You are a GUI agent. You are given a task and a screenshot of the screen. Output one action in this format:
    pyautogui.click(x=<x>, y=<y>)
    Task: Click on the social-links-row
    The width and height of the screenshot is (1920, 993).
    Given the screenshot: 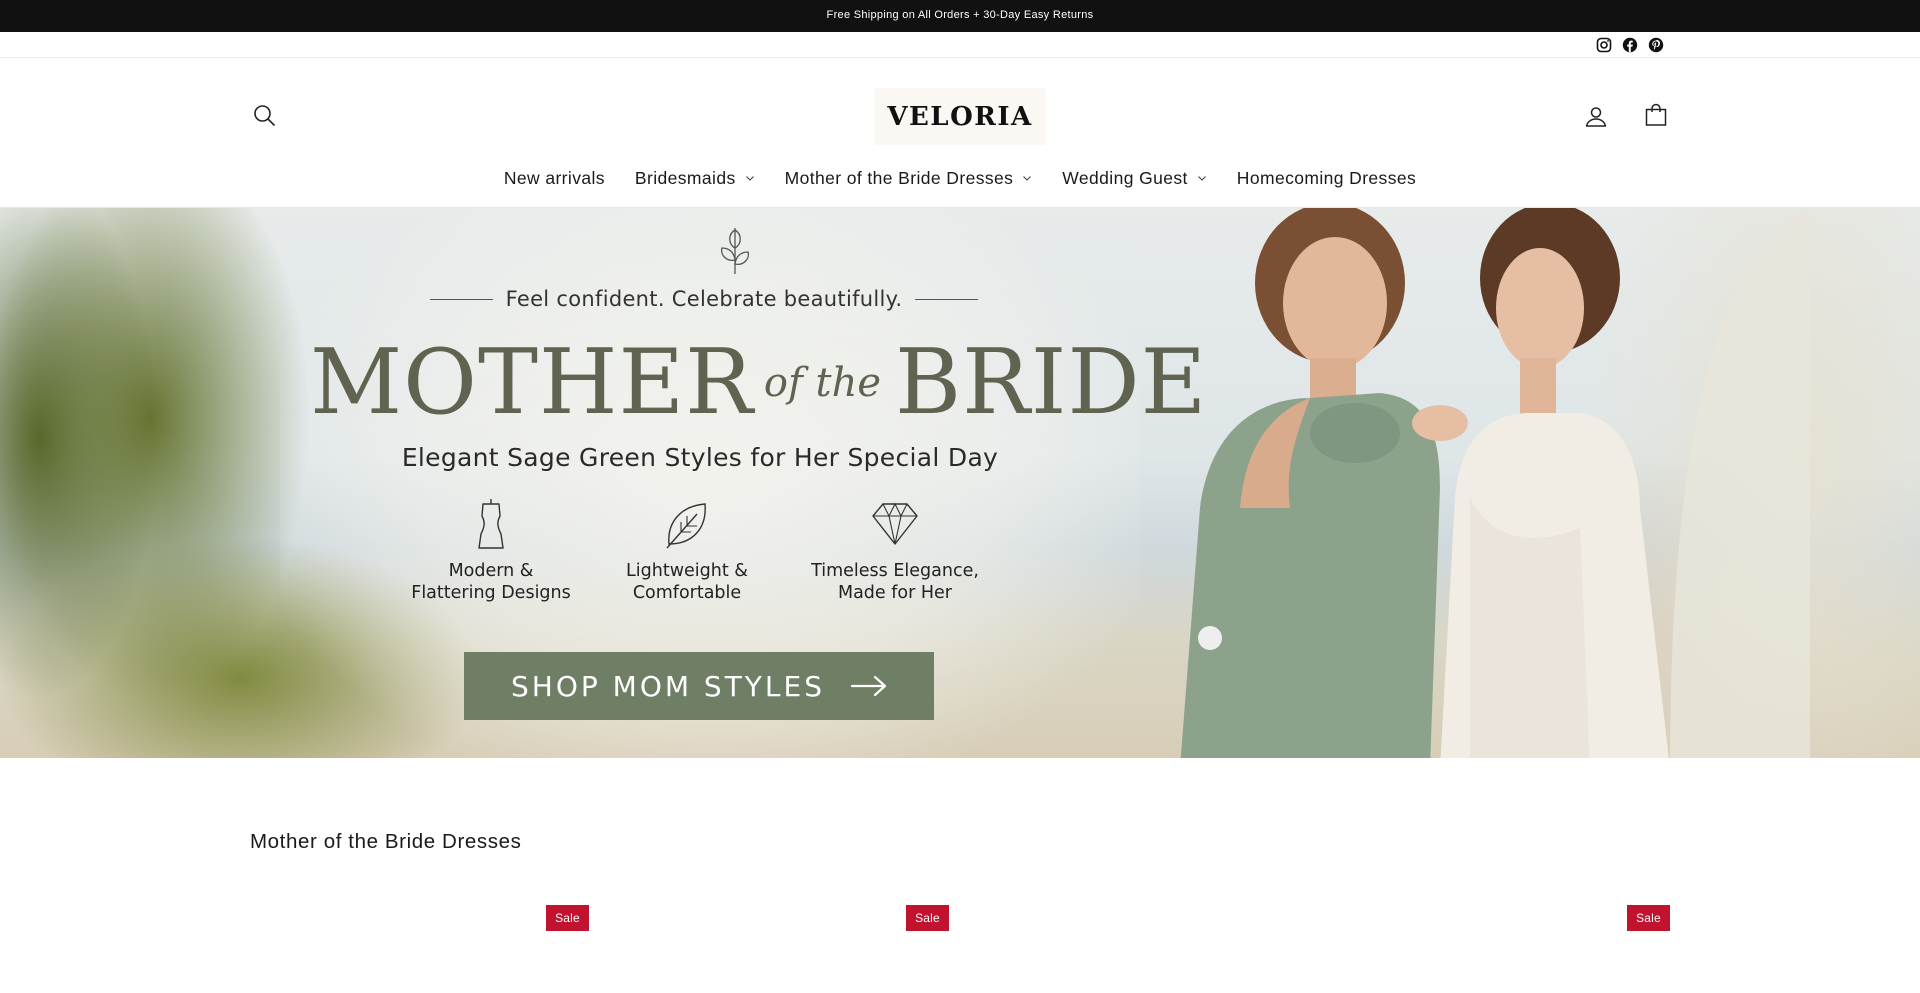 What is the action you would take?
    pyautogui.click(x=960, y=45)
    